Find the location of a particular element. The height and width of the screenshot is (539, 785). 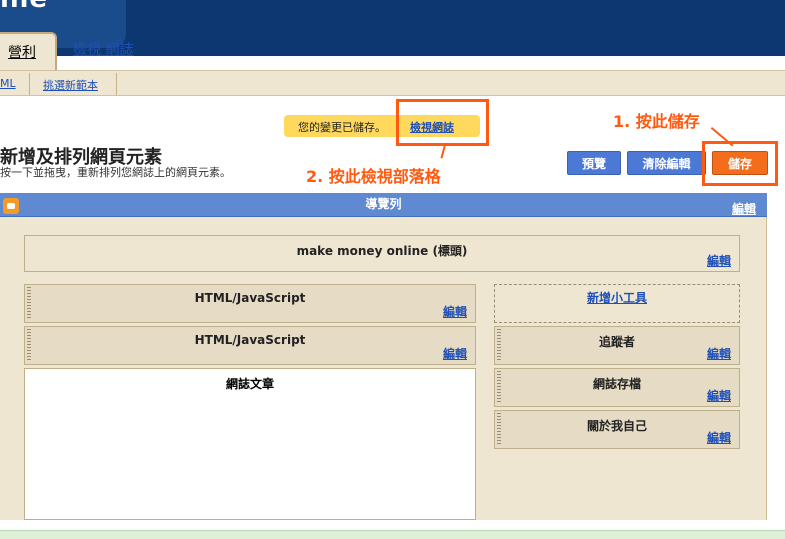

logo-text: ine is located at coordinates (24, 7).